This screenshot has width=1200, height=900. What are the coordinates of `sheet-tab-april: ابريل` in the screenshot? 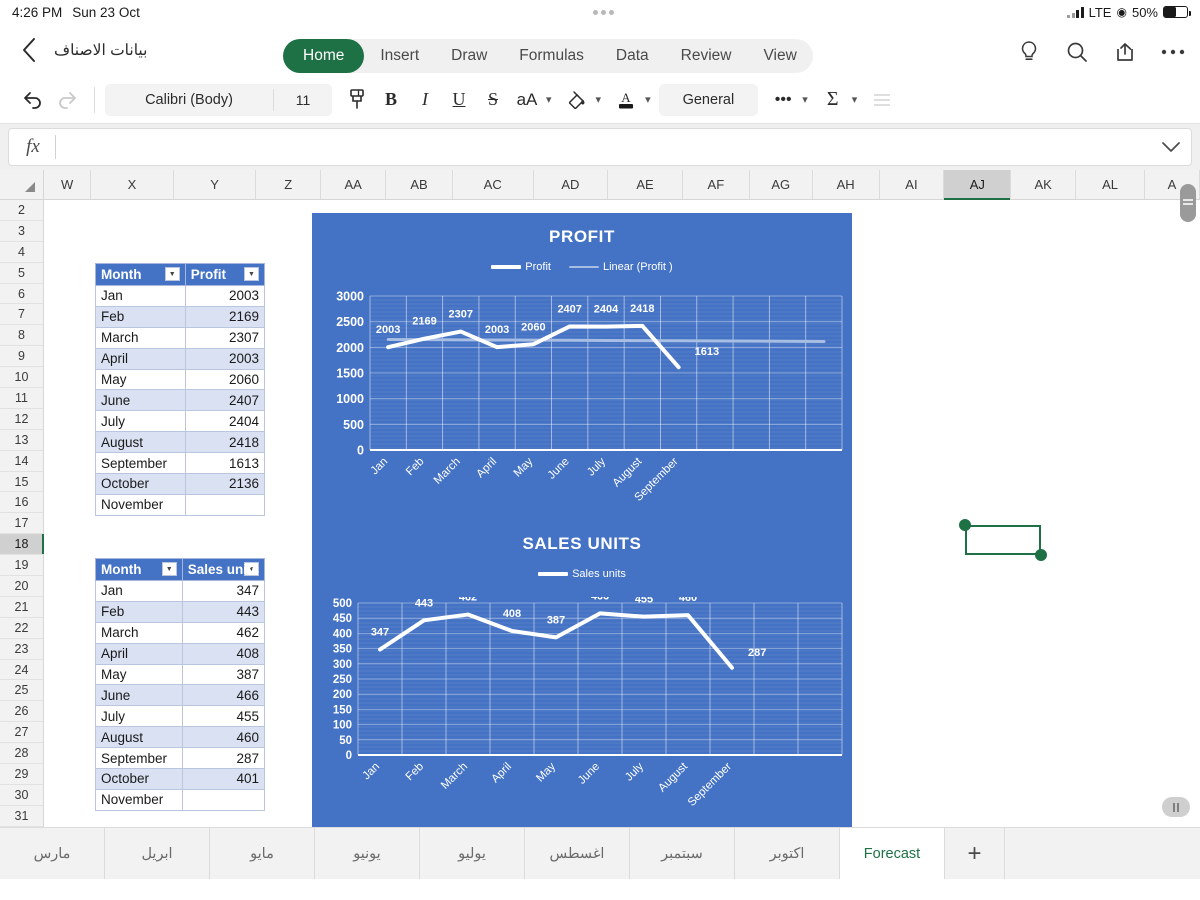 It's located at (157, 853).